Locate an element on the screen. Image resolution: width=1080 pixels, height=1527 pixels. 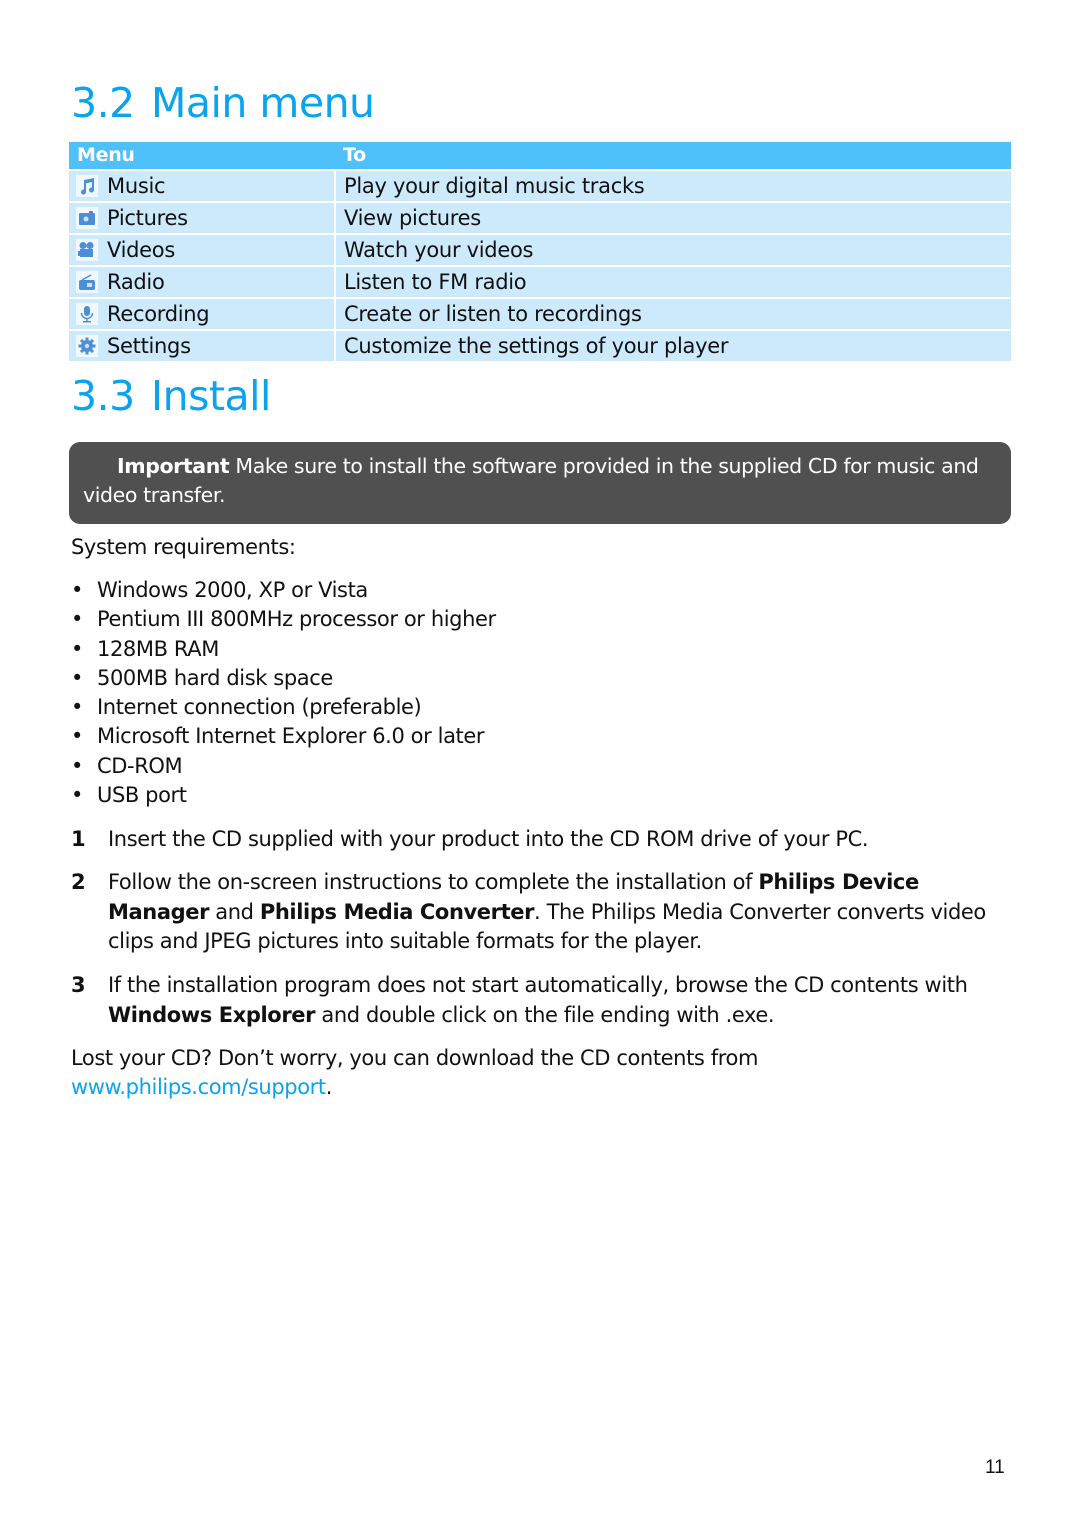
menu-name: Music is located at coordinates (136, 186).